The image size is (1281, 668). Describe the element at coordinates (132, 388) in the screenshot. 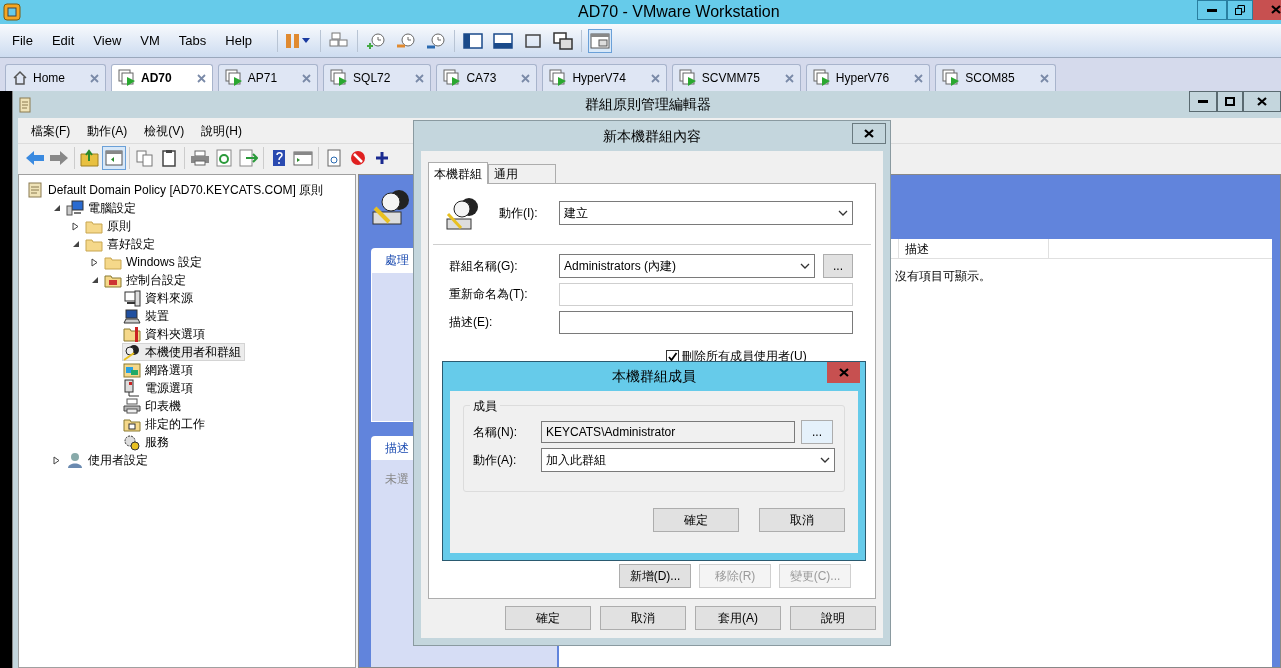

I see `power-icon` at that location.